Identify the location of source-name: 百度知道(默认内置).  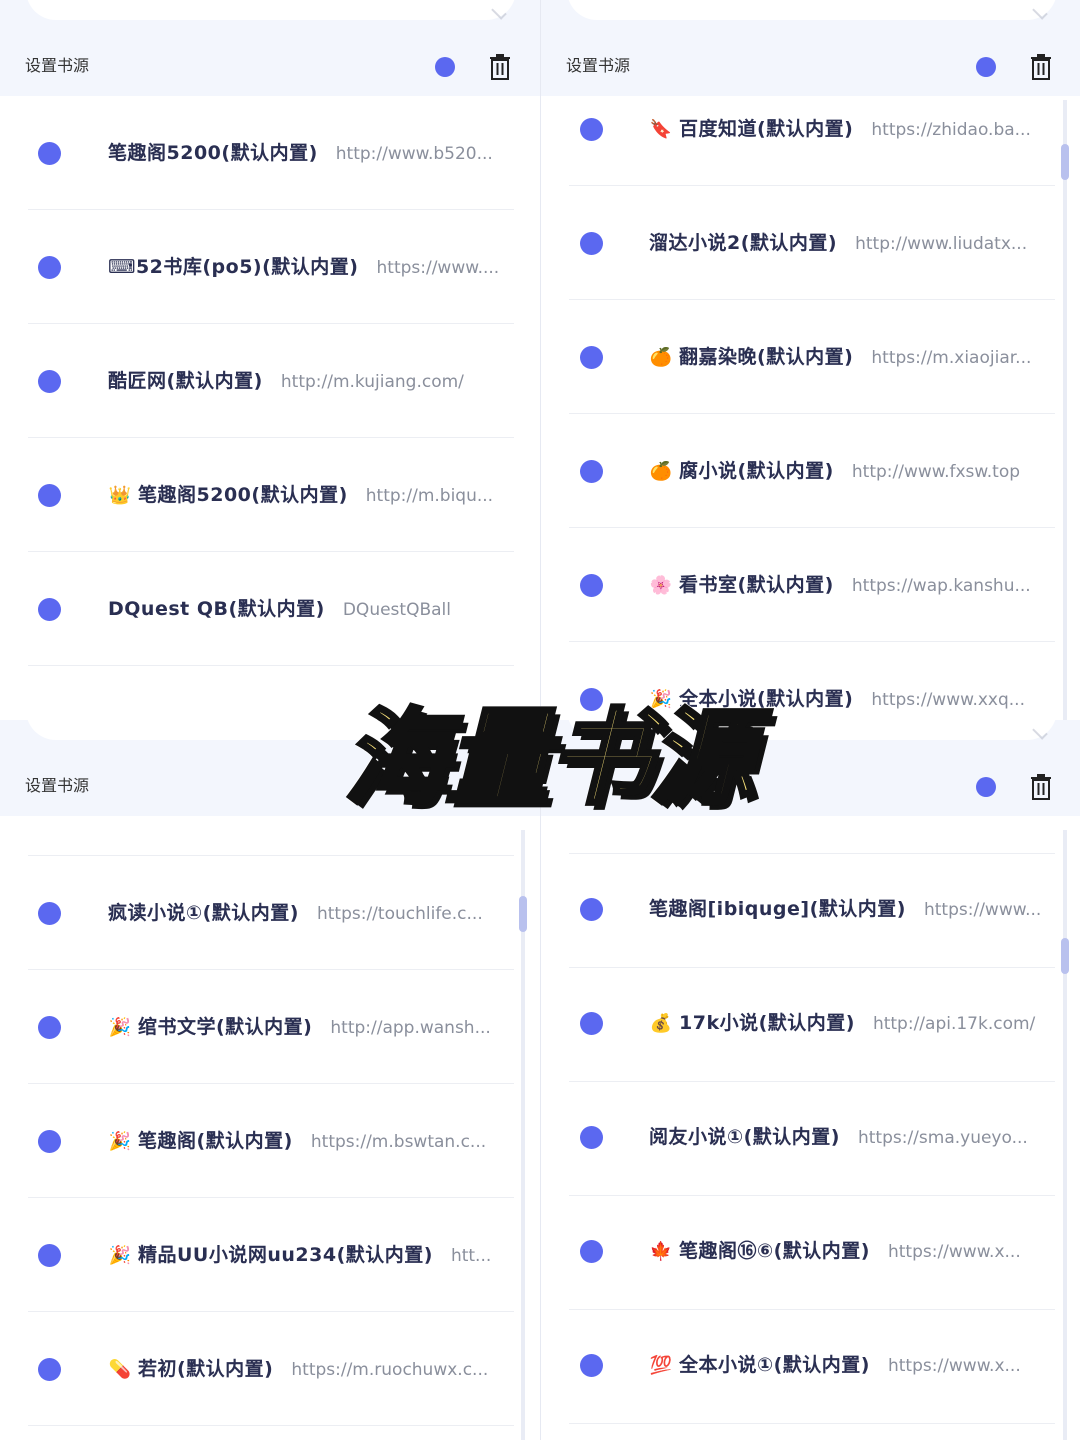
(766, 129).